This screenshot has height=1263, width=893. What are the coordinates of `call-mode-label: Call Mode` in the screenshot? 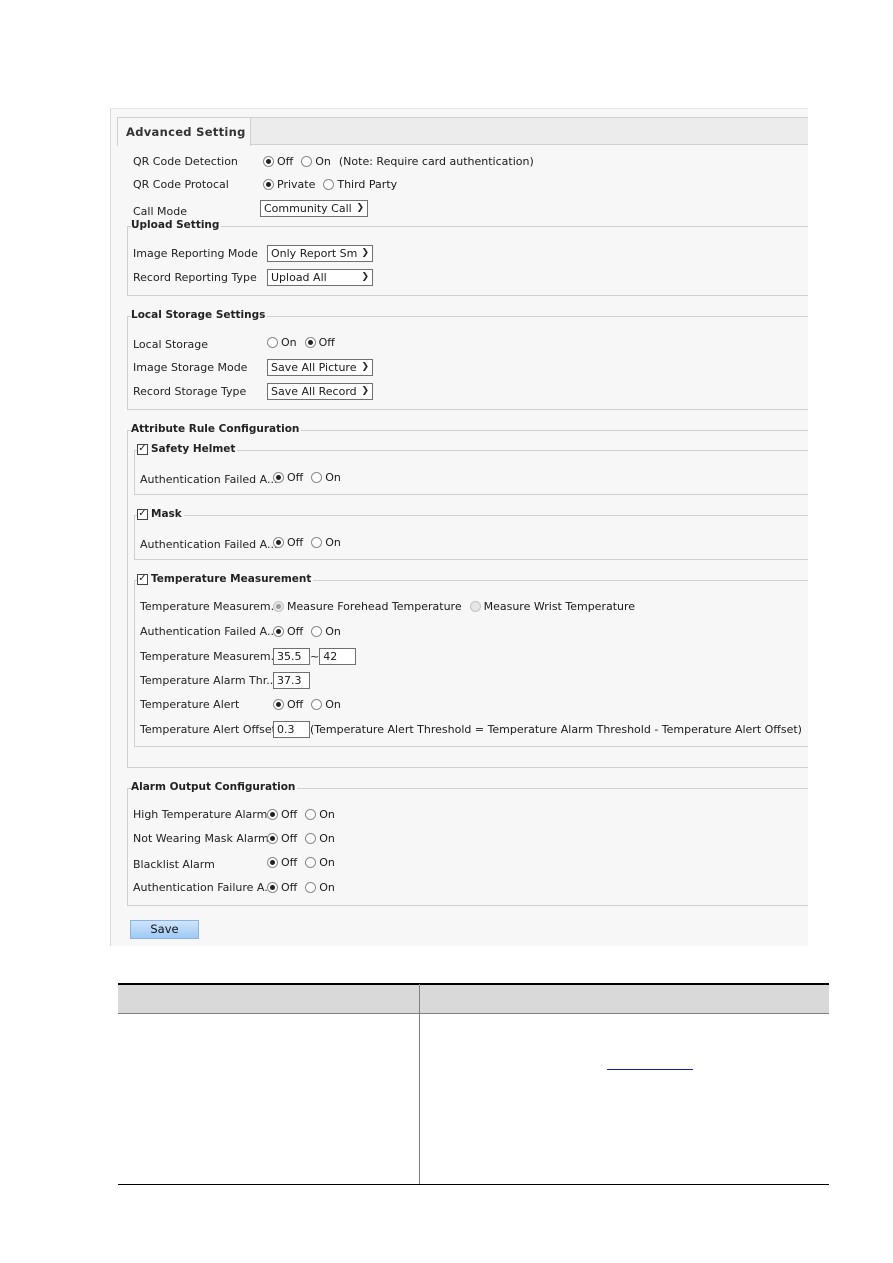 It's located at (160, 211).